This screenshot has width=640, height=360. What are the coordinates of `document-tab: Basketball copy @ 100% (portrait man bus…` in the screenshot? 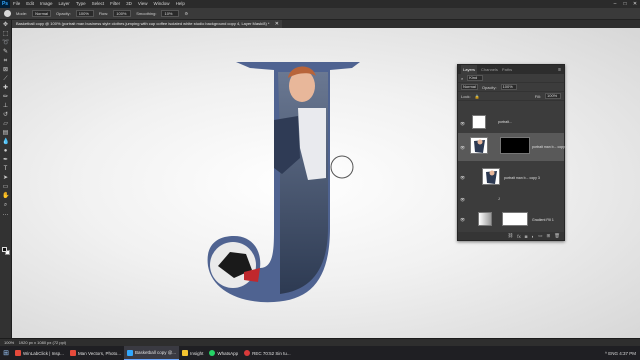 It's located at (147, 24).